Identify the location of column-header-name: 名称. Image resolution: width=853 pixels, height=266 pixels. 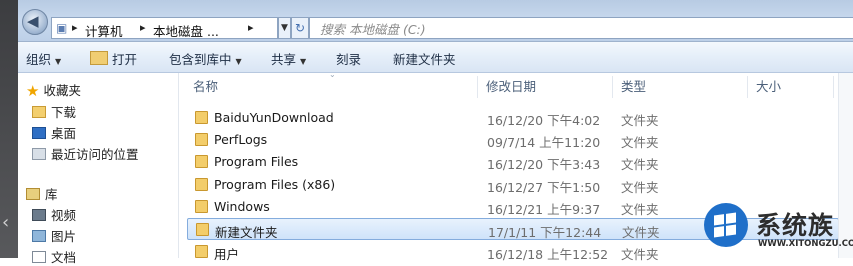
(205, 87).